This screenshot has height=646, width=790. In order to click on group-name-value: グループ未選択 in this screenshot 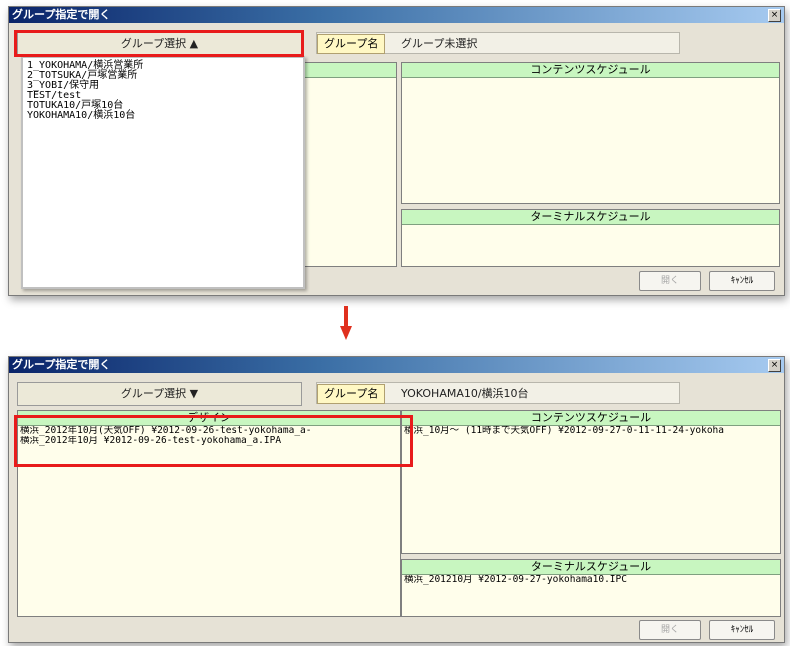, I will do `click(439, 43)`.